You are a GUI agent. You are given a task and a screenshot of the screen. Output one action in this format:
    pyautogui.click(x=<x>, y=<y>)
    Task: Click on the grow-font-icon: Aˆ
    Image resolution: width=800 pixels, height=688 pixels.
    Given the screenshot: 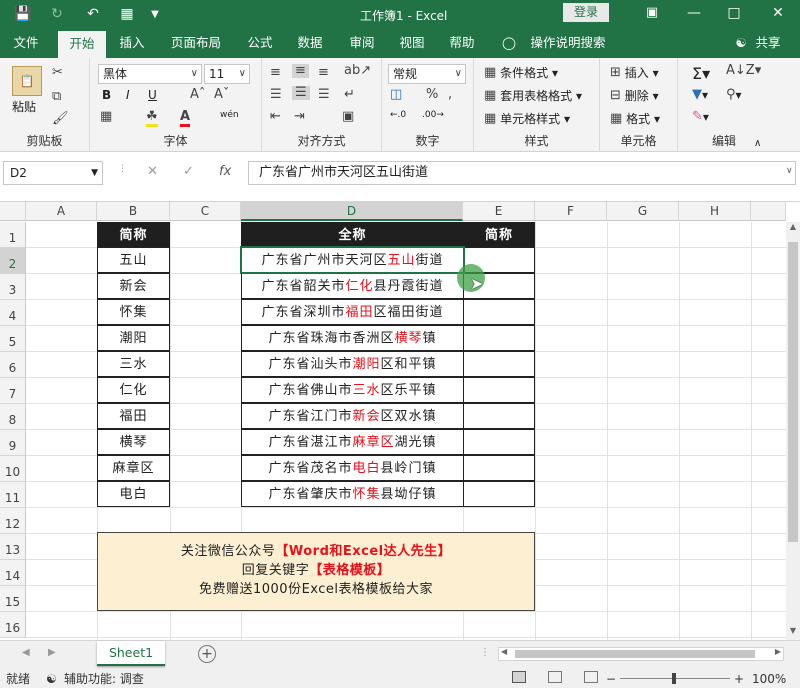 What is the action you would take?
    pyautogui.click(x=197, y=95)
    